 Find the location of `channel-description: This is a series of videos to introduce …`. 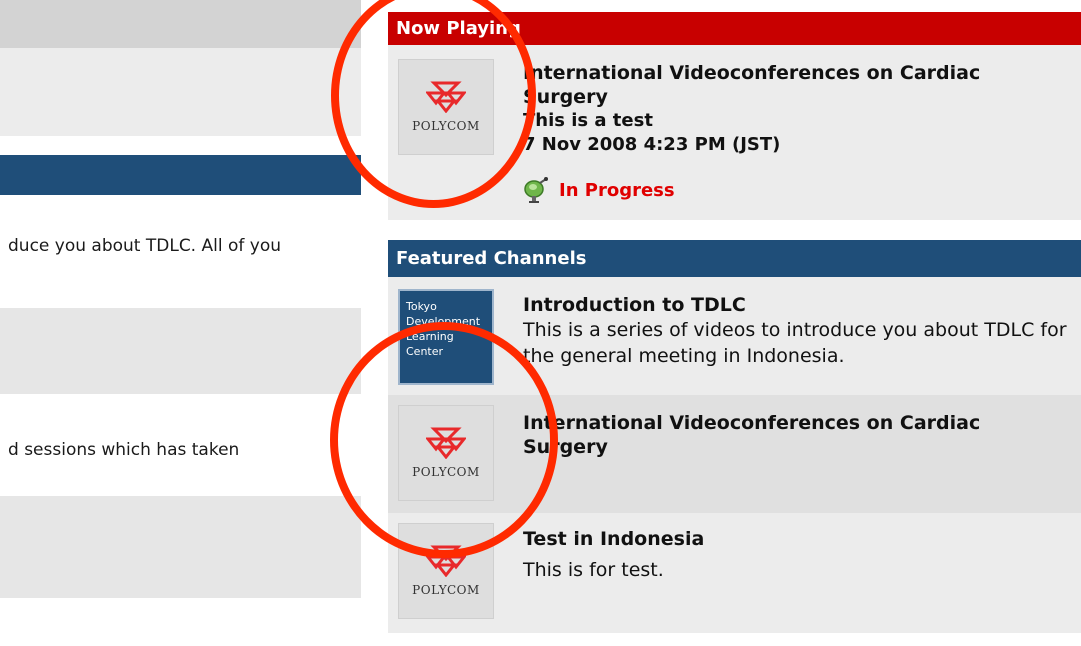

channel-description: This is a series of videos to introduce … is located at coordinates (795, 343).